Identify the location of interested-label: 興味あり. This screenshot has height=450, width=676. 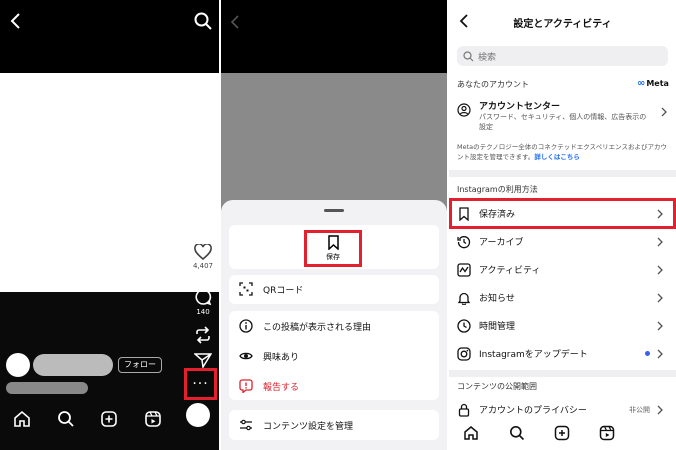
(281, 357).